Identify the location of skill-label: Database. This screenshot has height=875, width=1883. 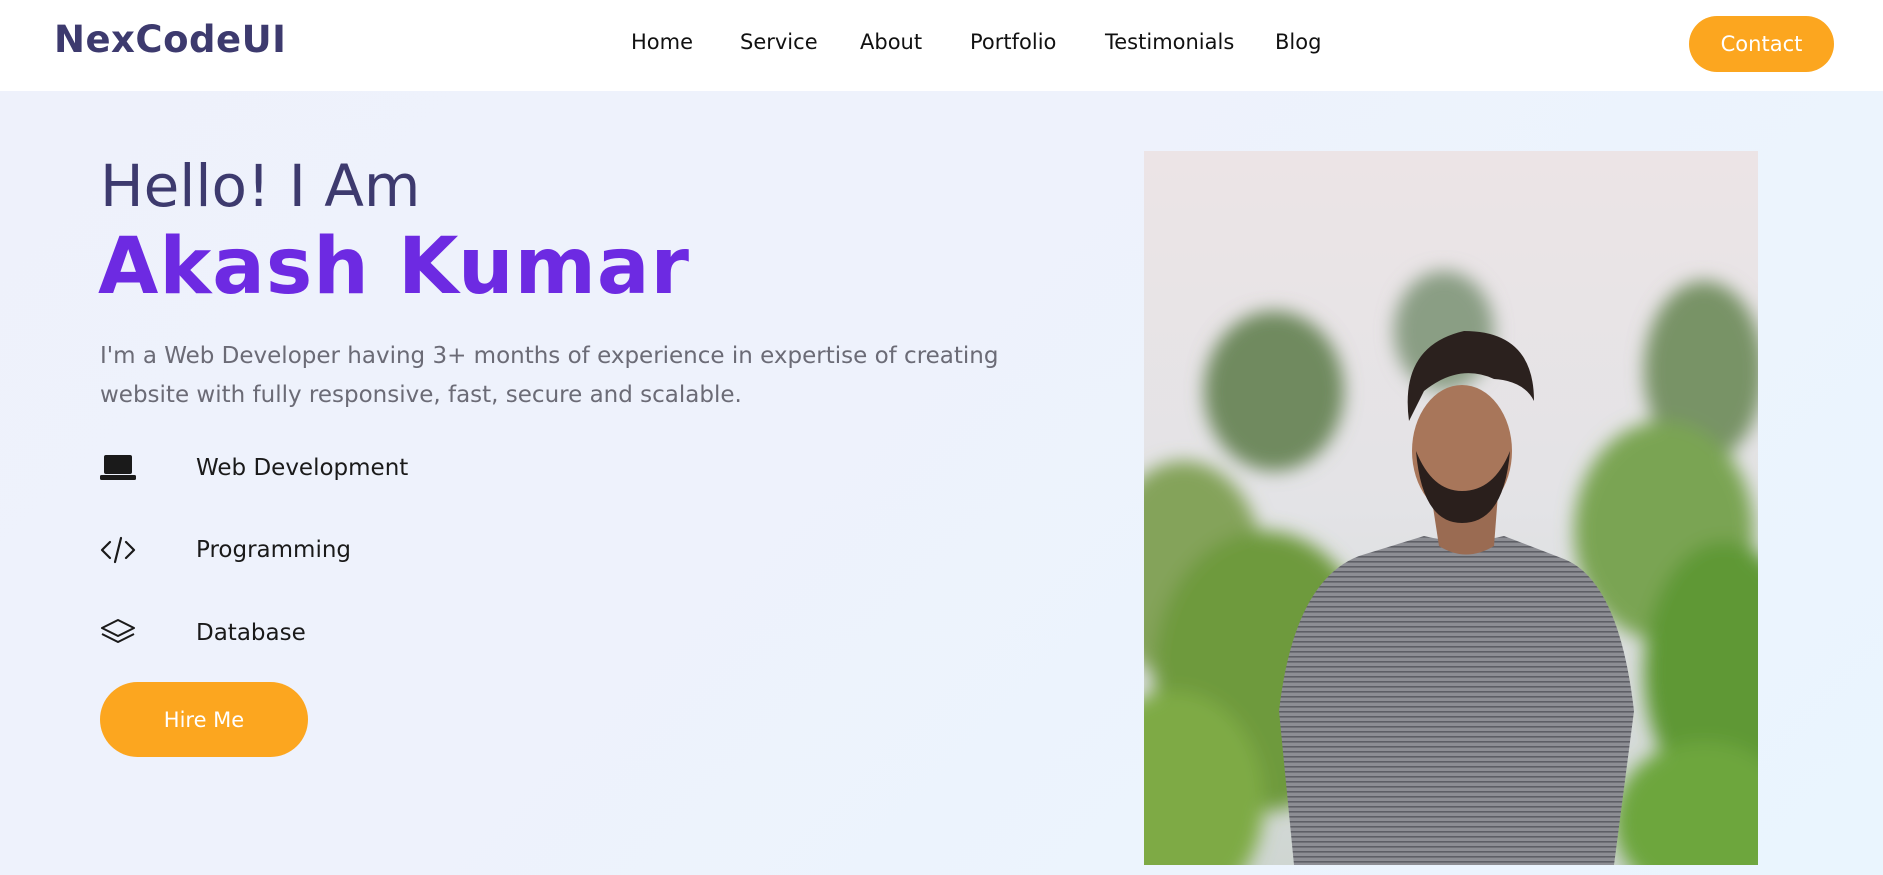
(251, 633).